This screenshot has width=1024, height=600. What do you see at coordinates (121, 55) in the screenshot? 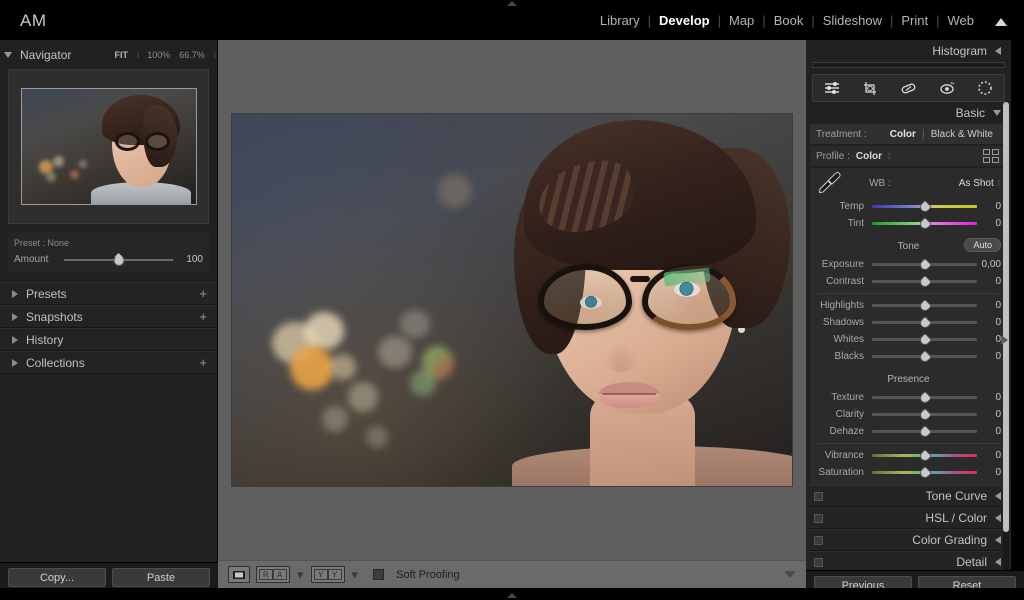
I see `zoom-fit-option: FIT` at bounding box center [121, 55].